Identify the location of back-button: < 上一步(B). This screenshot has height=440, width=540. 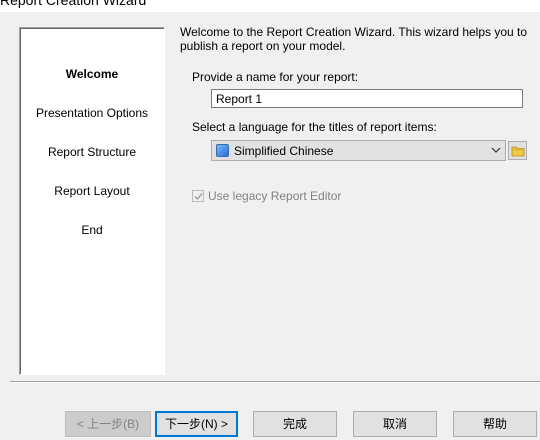
(108, 424).